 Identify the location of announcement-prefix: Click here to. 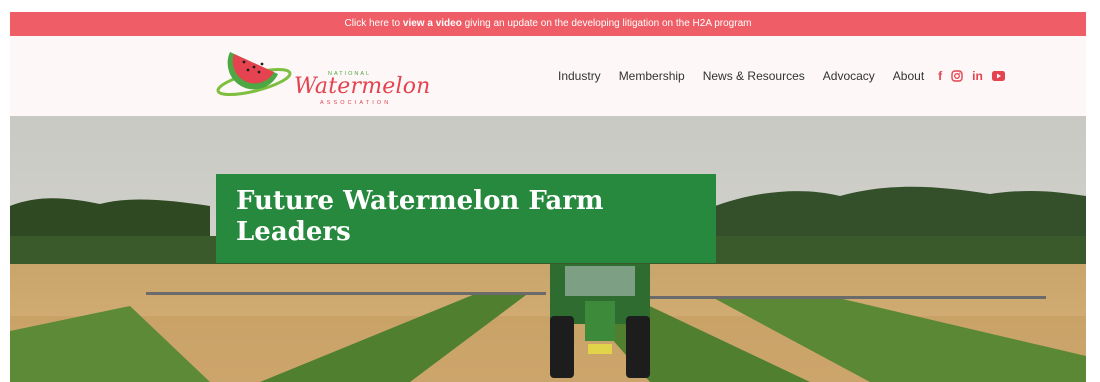
(372, 23).